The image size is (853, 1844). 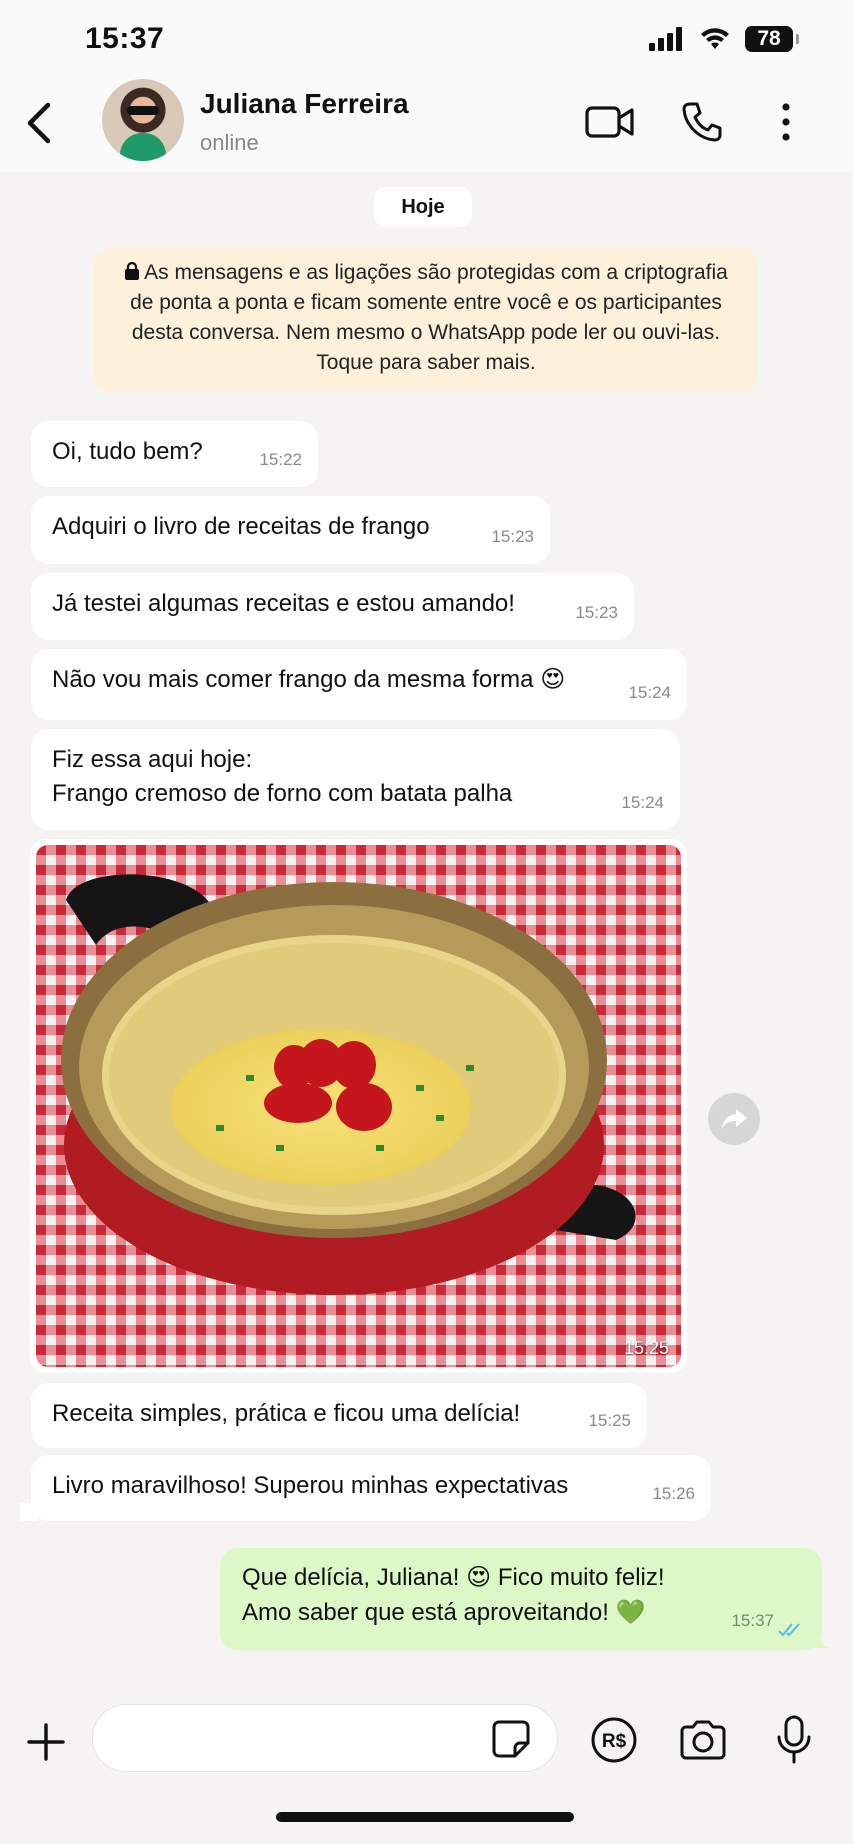 I want to click on menu-button, so click(x=786, y=122).